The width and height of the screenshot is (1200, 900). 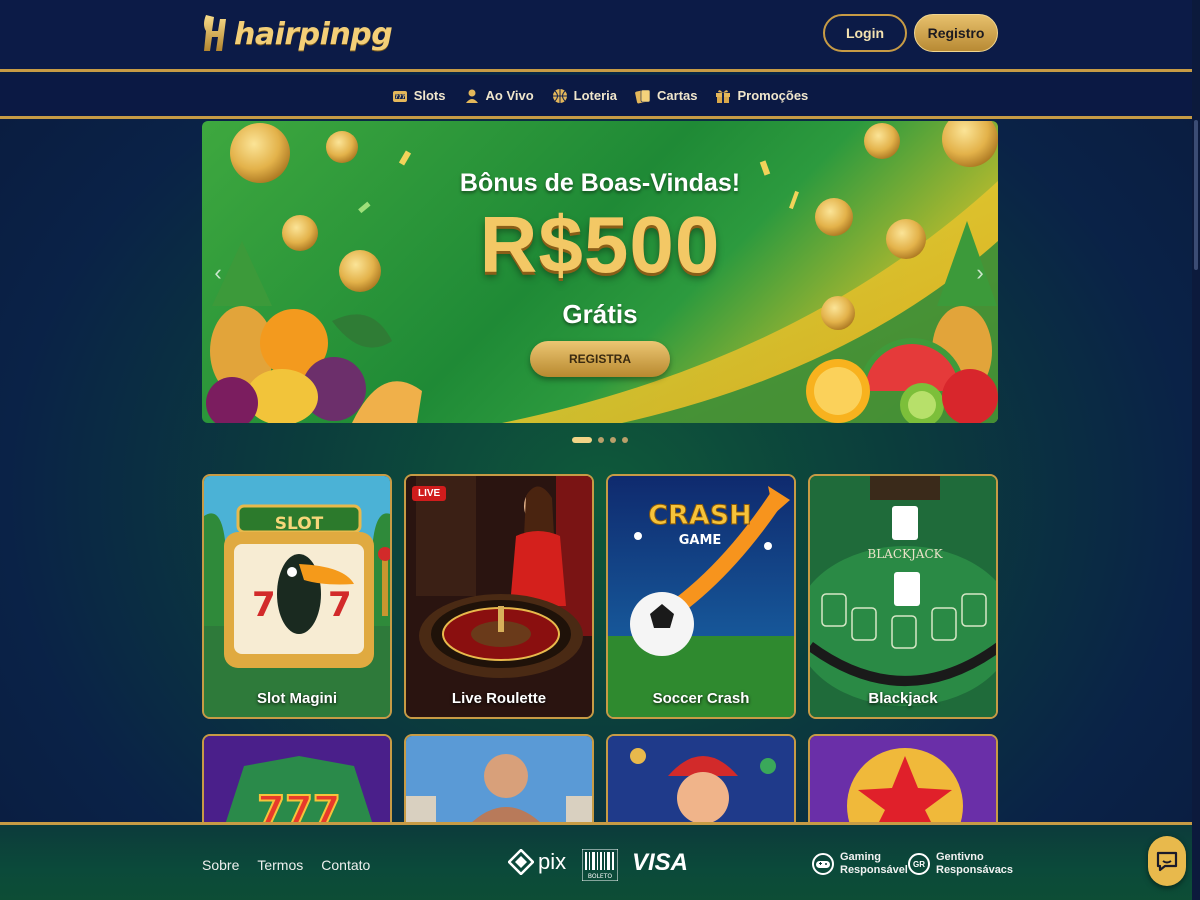 I want to click on game-star-art, so click(x=903, y=781).